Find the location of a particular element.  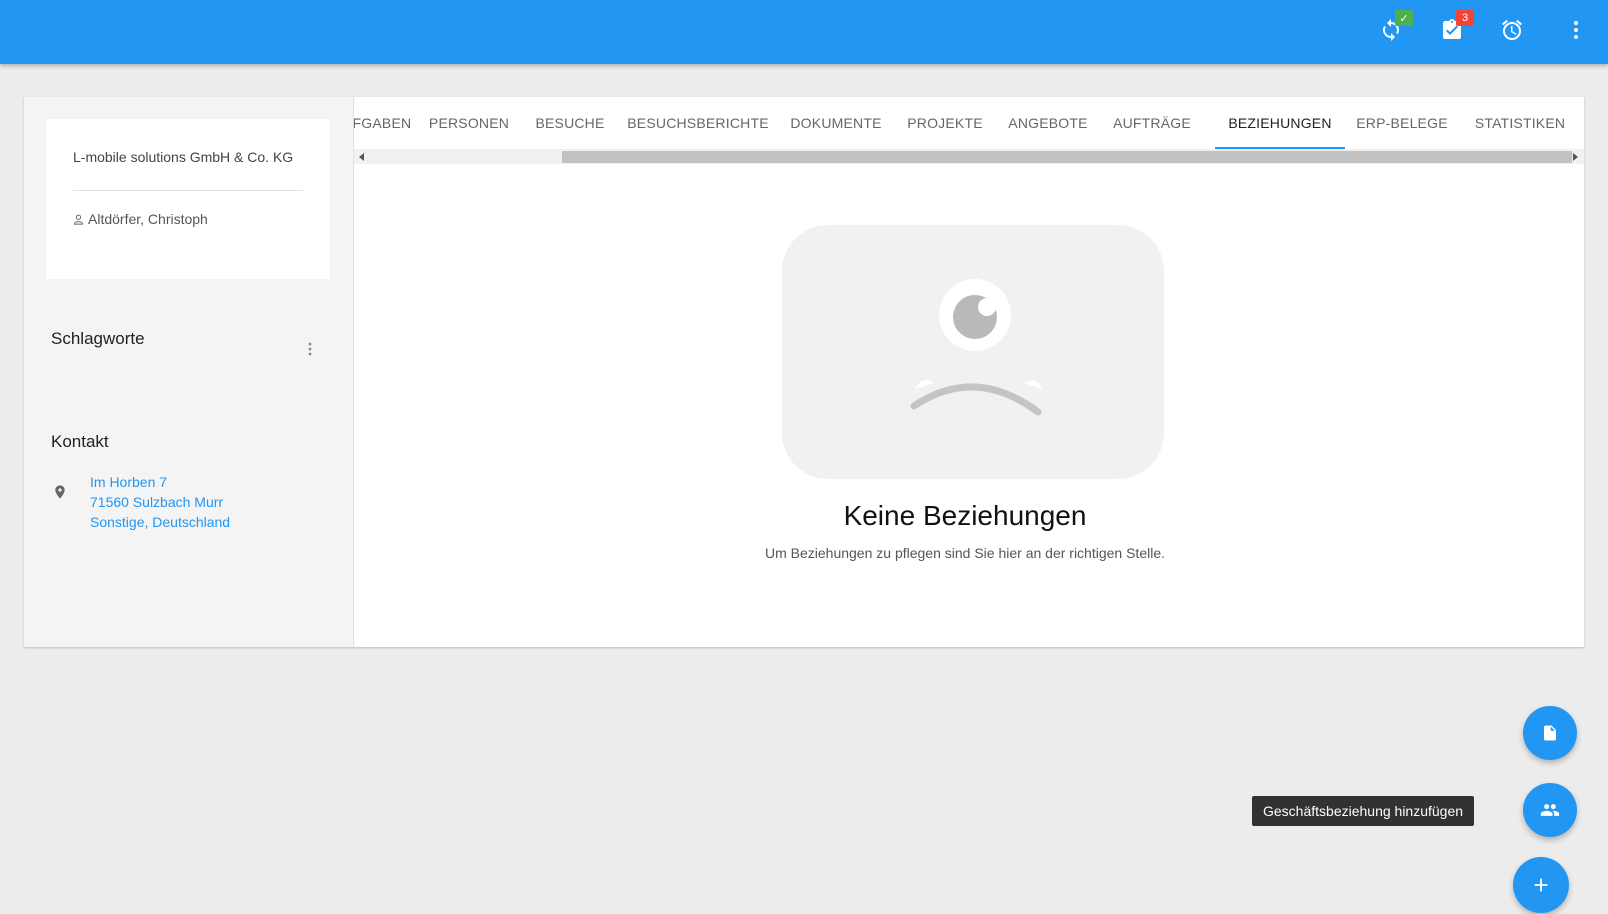

tab-dokumente: DOKUMENTE is located at coordinates (836, 123).